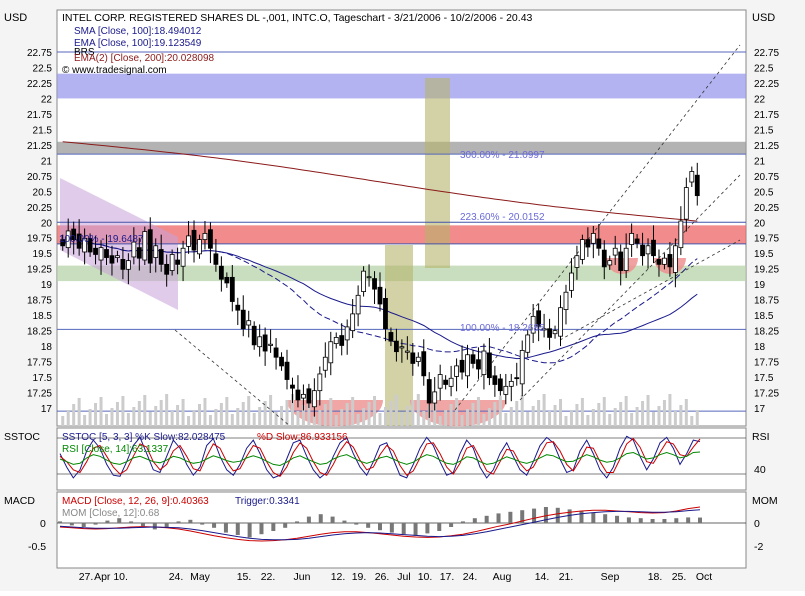 The image size is (805, 596). I want to click on time-zone-a, so click(437, 173).